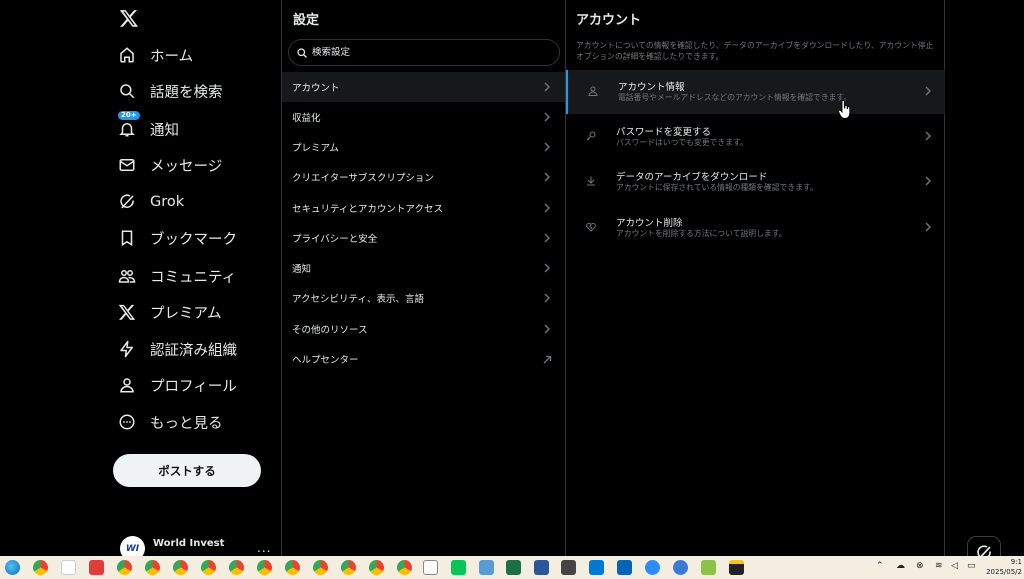 The image size is (1024, 579). What do you see at coordinates (971, 566) in the screenshot?
I see `battery-icon: ▭` at bounding box center [971, 566].